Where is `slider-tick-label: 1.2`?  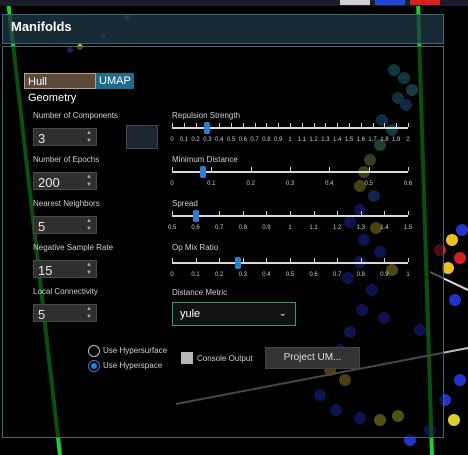 slider-tick-label: 1.2 is located at coordinates (337, 228).